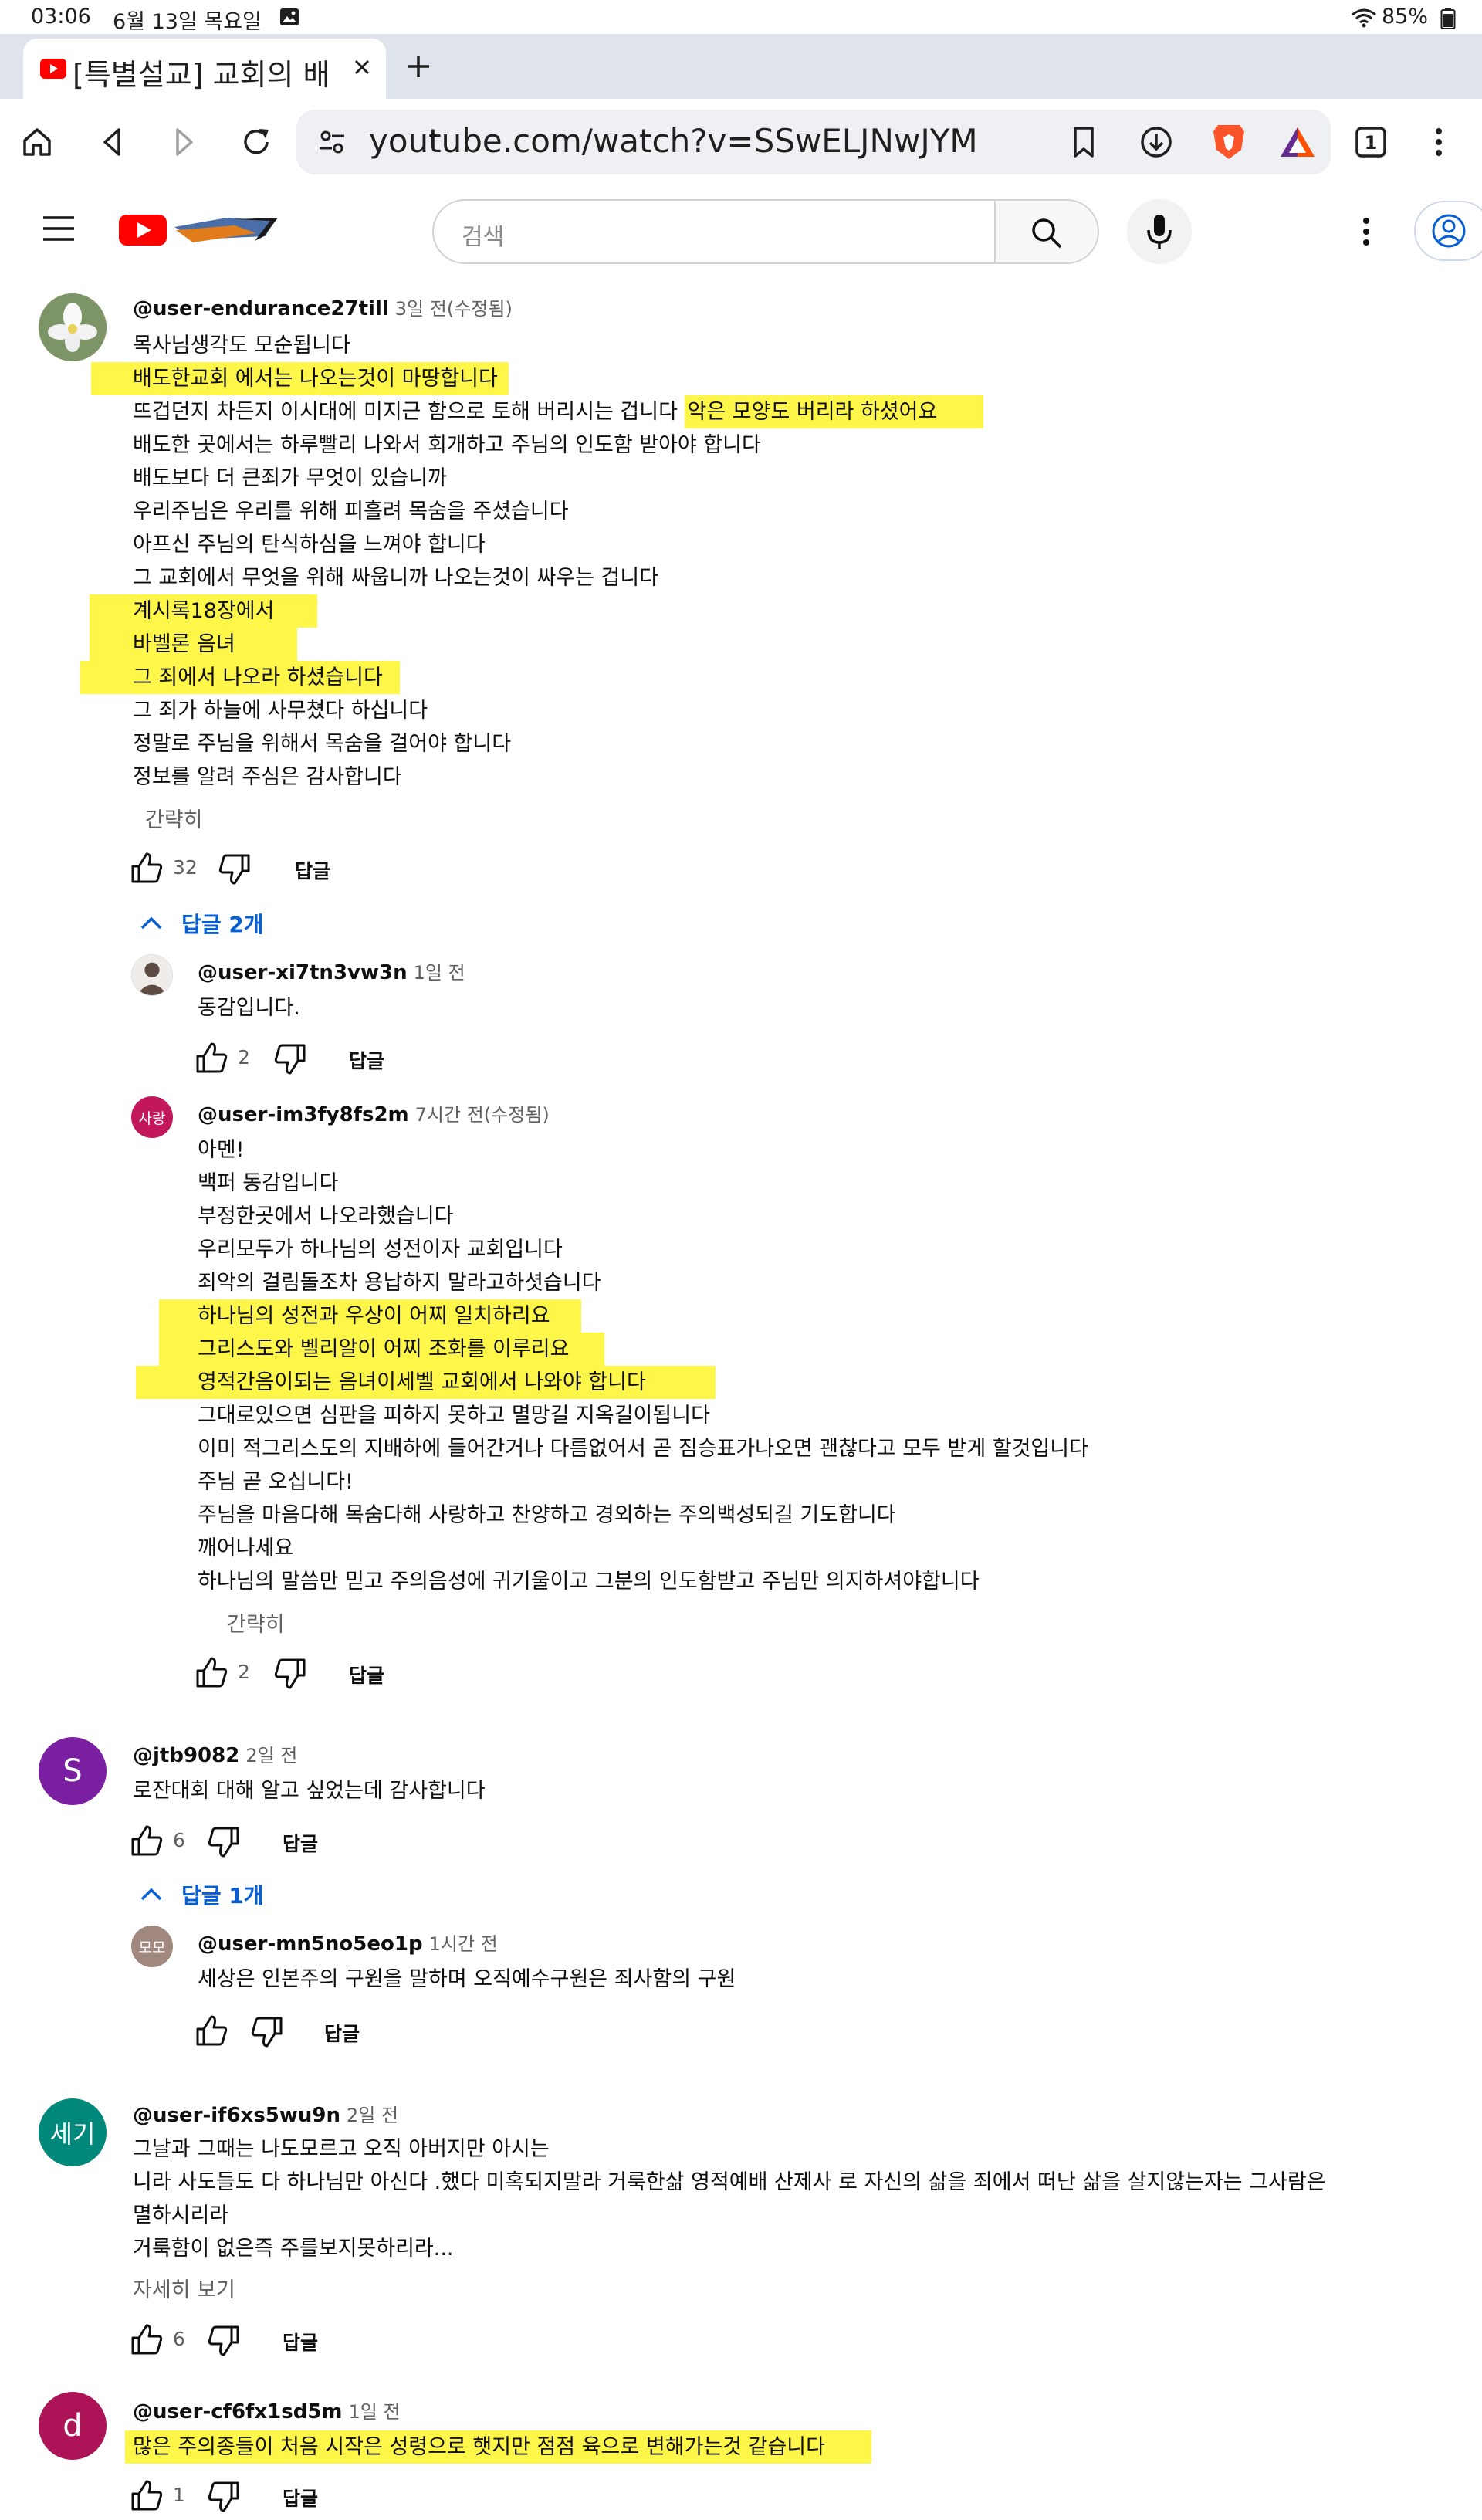  Describe the element at coordinates (276, 1482) in the screenshot. I see `reply-line: 주님 곧 오십니다!` at that location.